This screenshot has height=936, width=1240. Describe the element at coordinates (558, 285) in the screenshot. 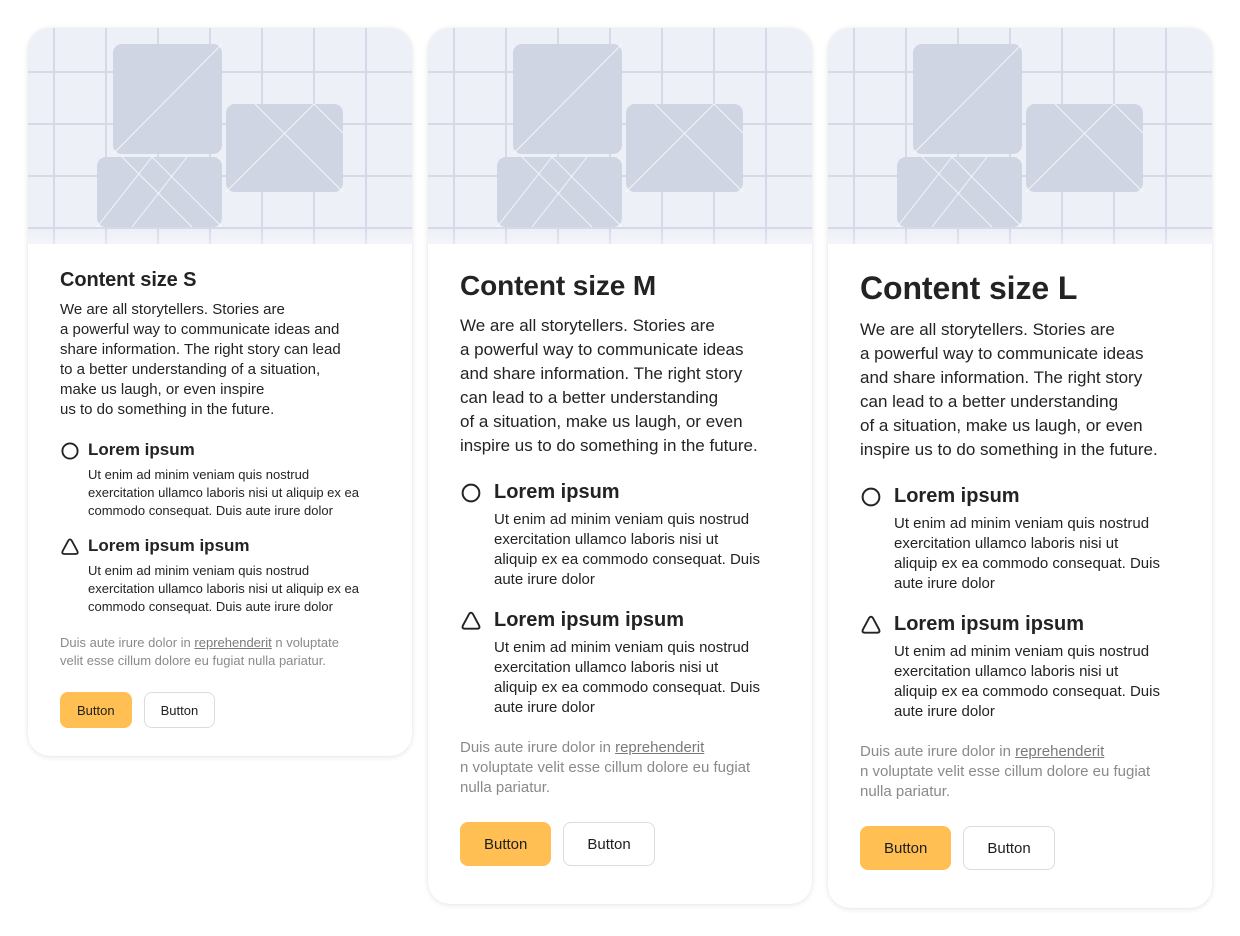

I see `card-title: Content size M` at that location.